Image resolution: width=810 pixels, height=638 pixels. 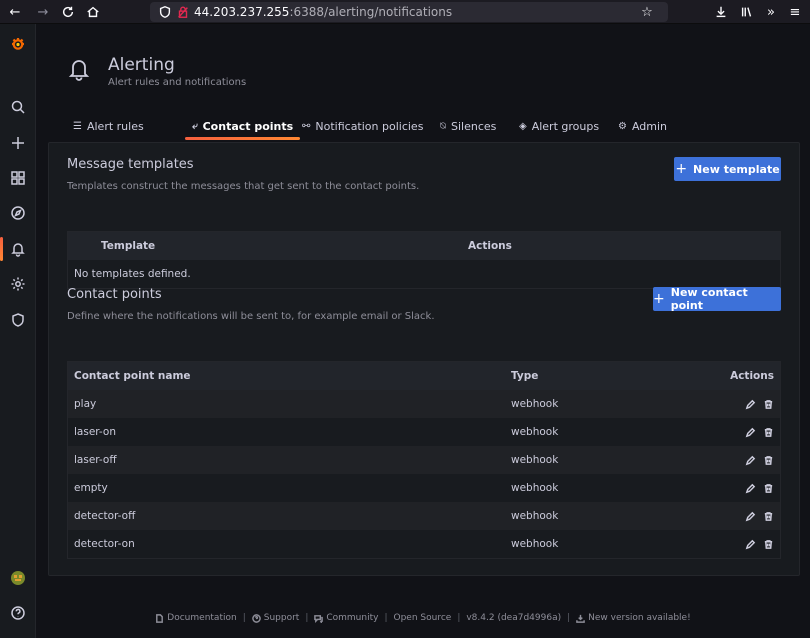 What do you see at coordinates (79, 69) in the screenshot?
I see `bell-icon` at bounding box center [79, 69].